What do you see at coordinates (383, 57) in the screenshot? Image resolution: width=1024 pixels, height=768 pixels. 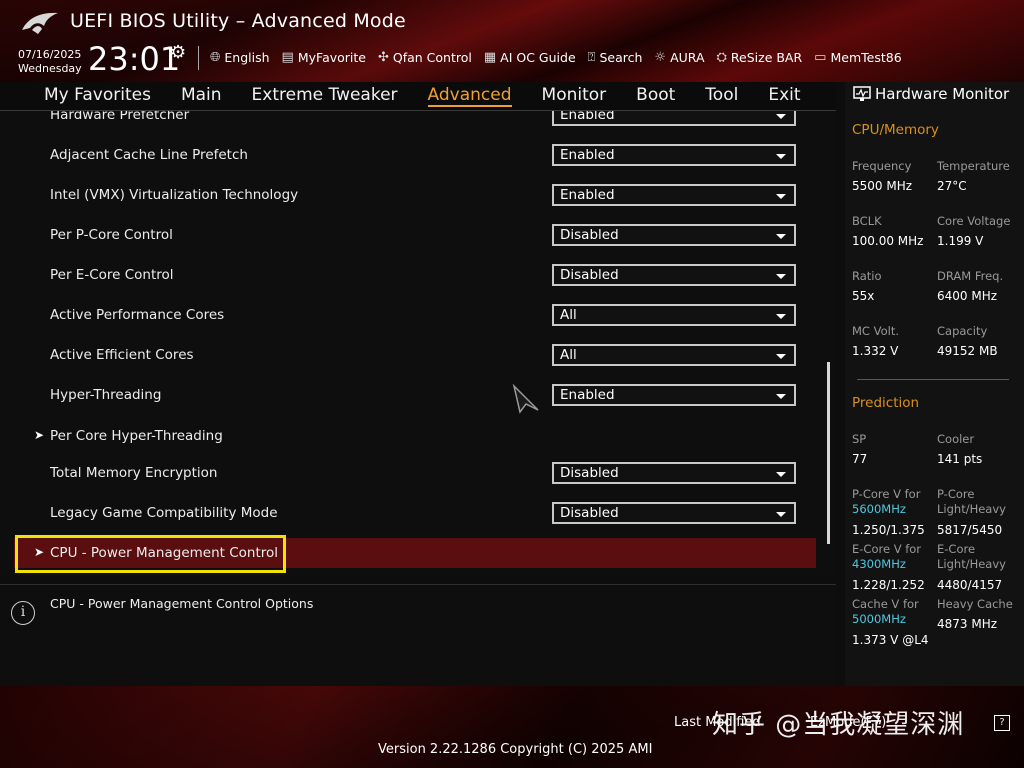 I see `fan-icon: ✣` at bounding box center [383, 57].